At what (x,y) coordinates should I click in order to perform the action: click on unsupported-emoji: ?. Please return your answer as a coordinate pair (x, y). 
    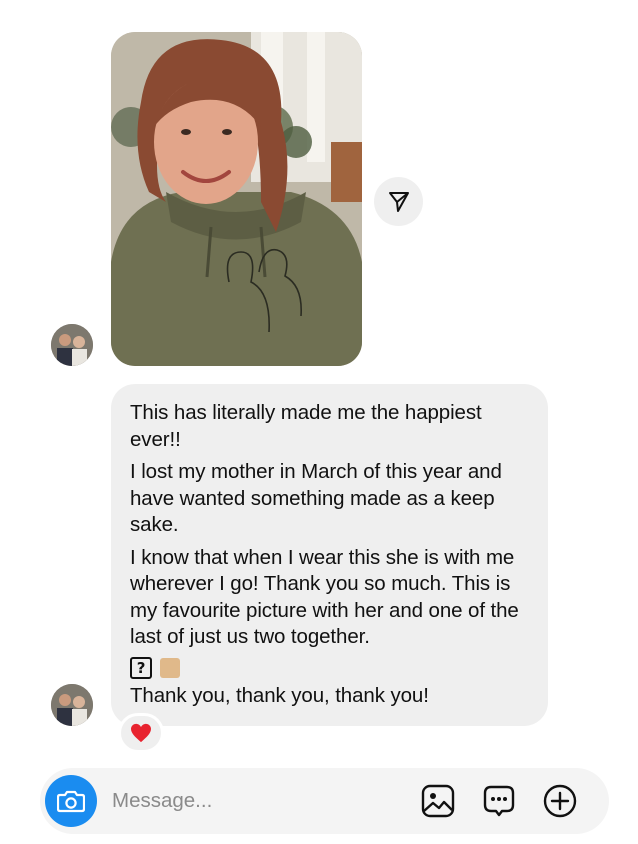
    Looking at the image, I should click on (141, 667).